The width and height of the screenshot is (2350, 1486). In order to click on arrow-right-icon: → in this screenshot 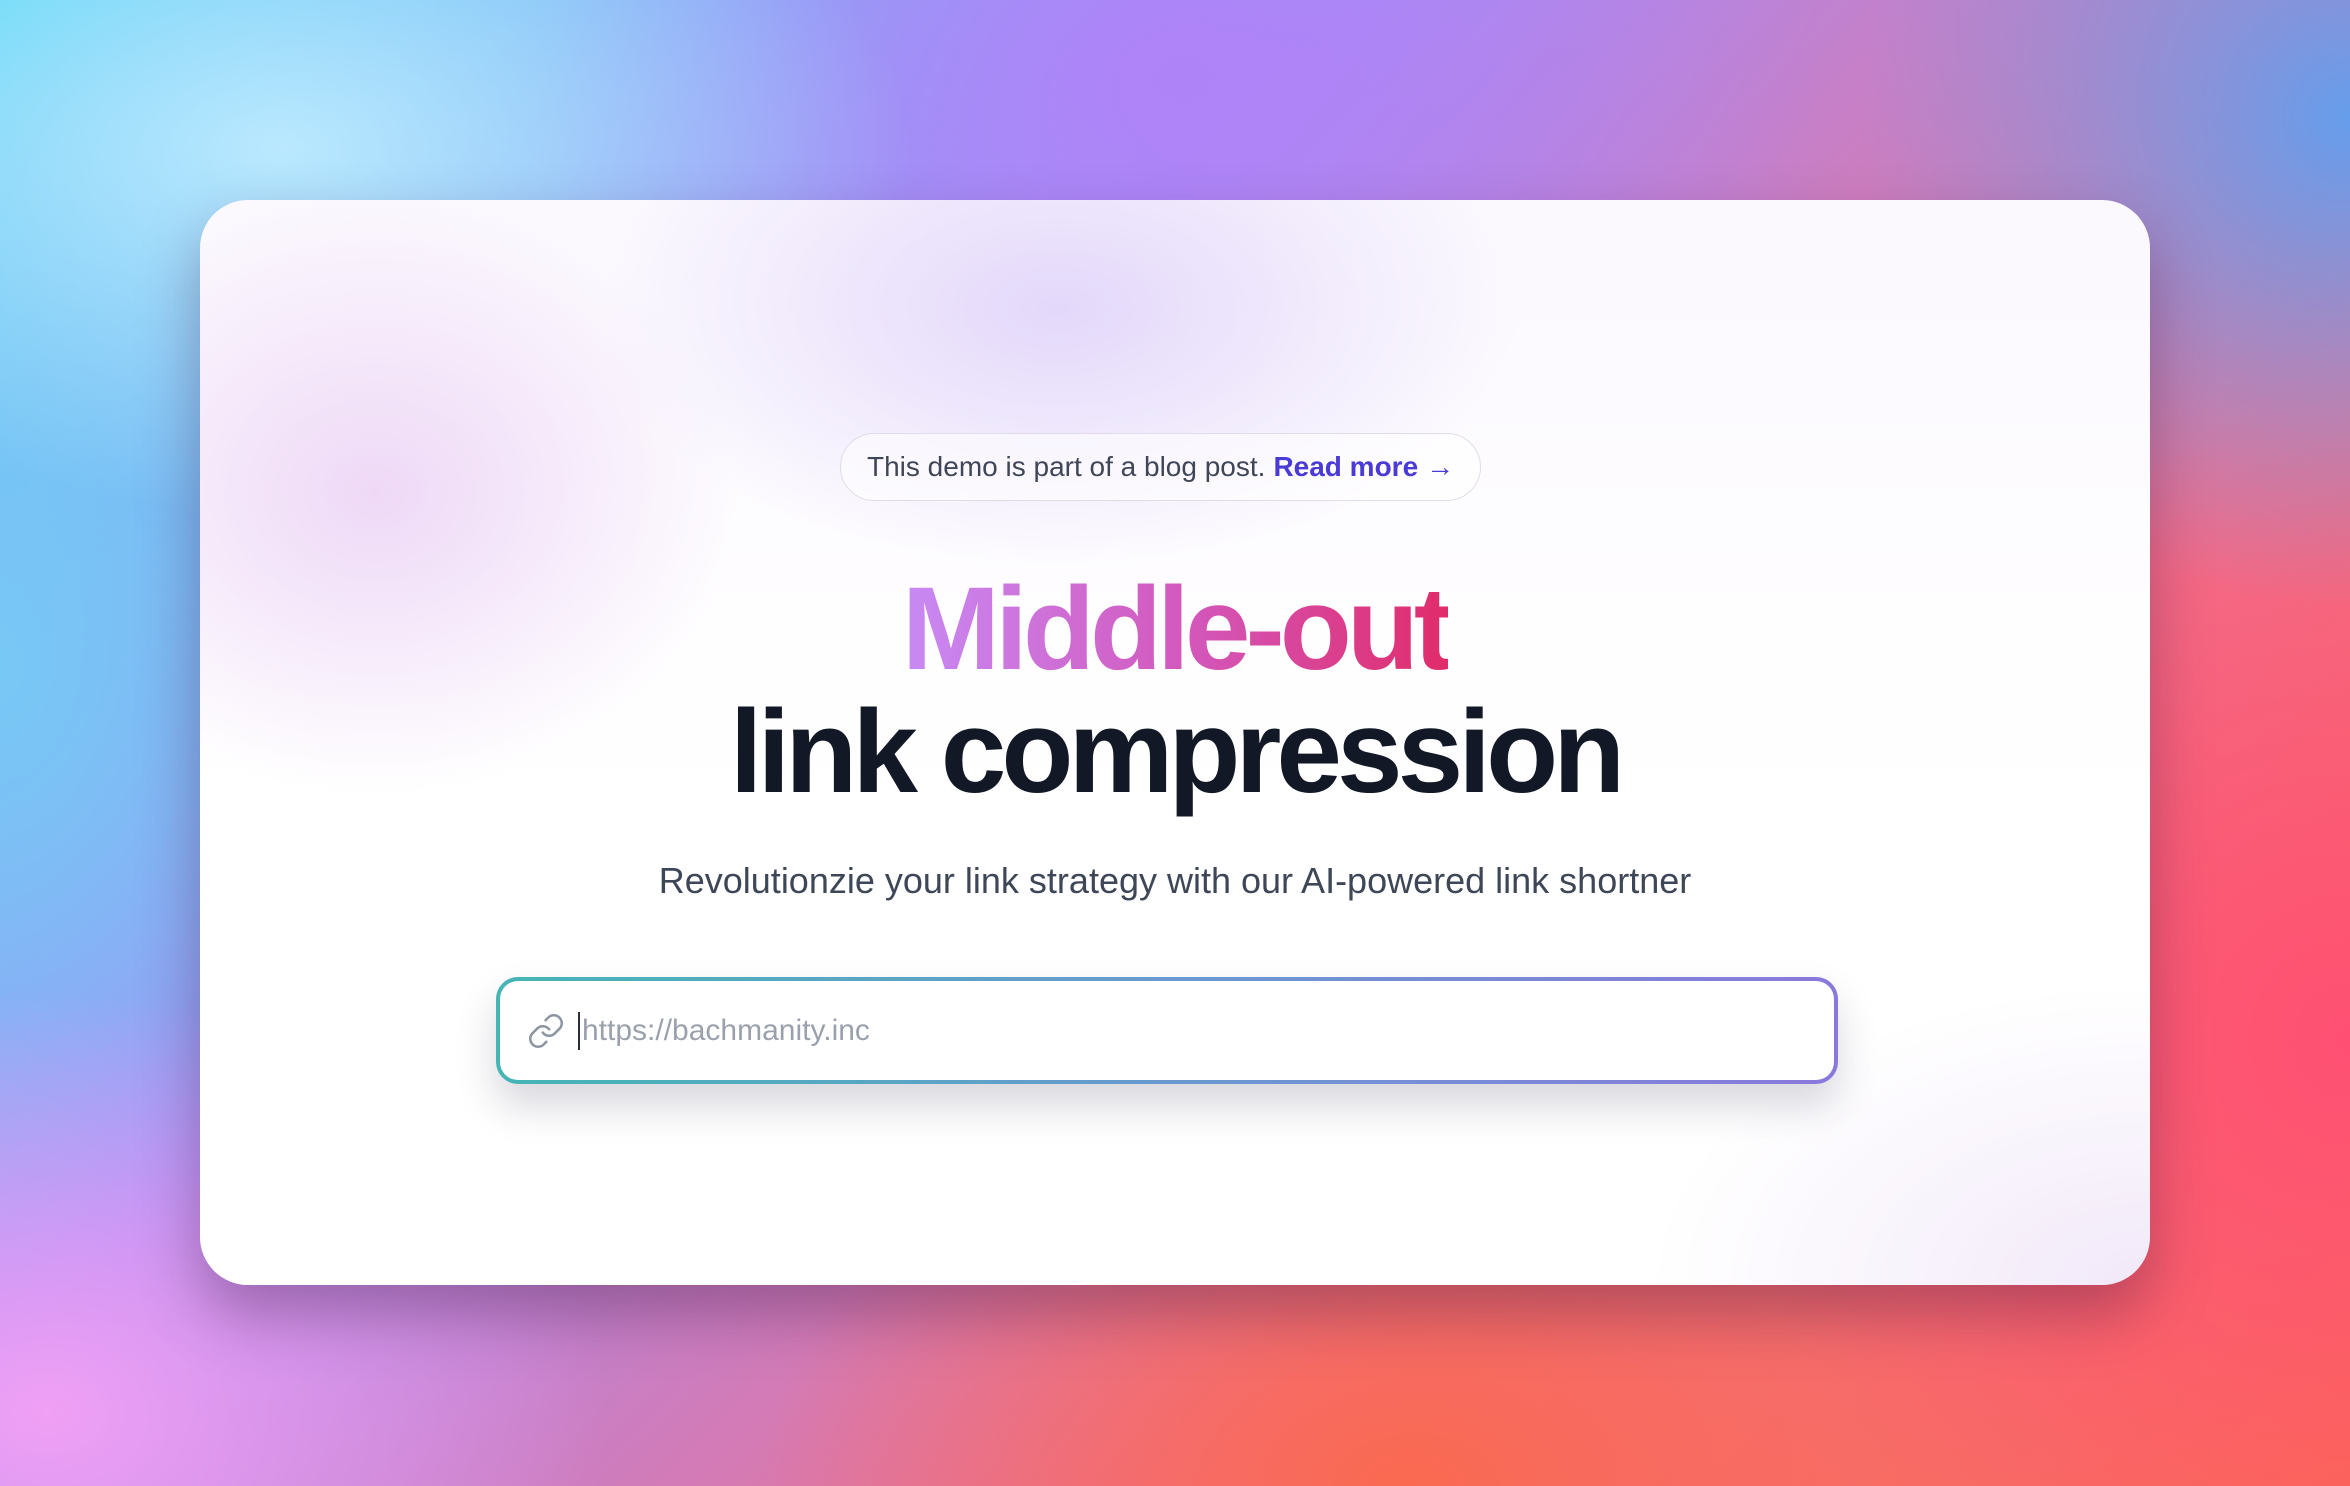, I will do `click(1440, 467)`.